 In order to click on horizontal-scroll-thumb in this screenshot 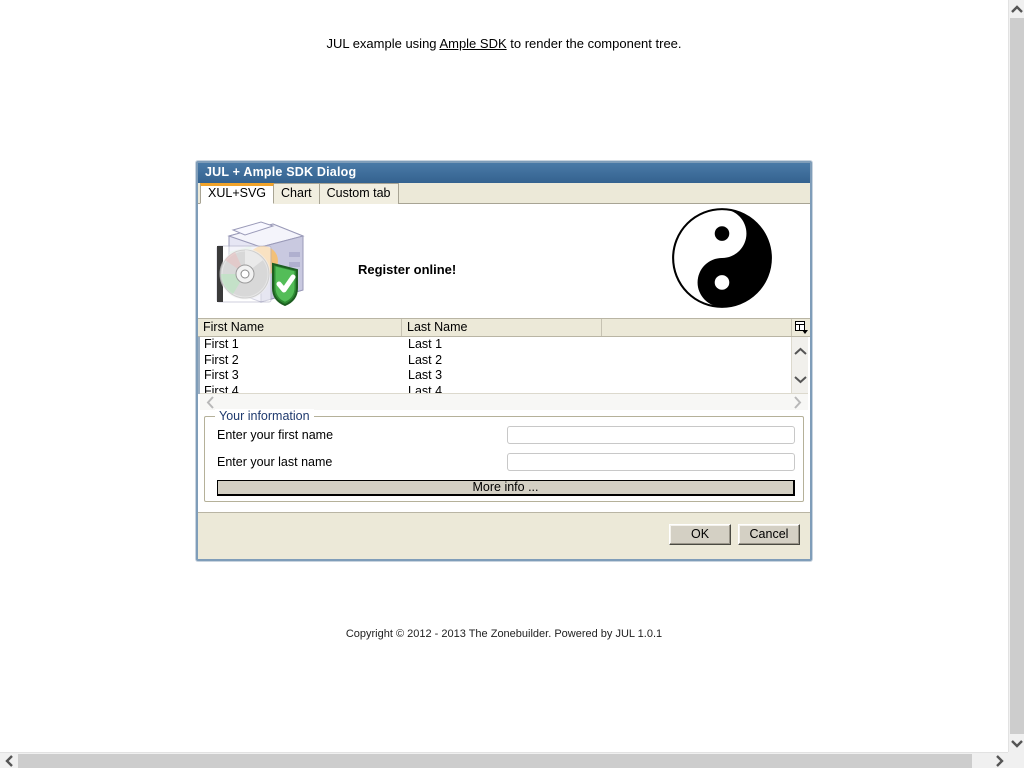, I will do `click(495, 761)`.